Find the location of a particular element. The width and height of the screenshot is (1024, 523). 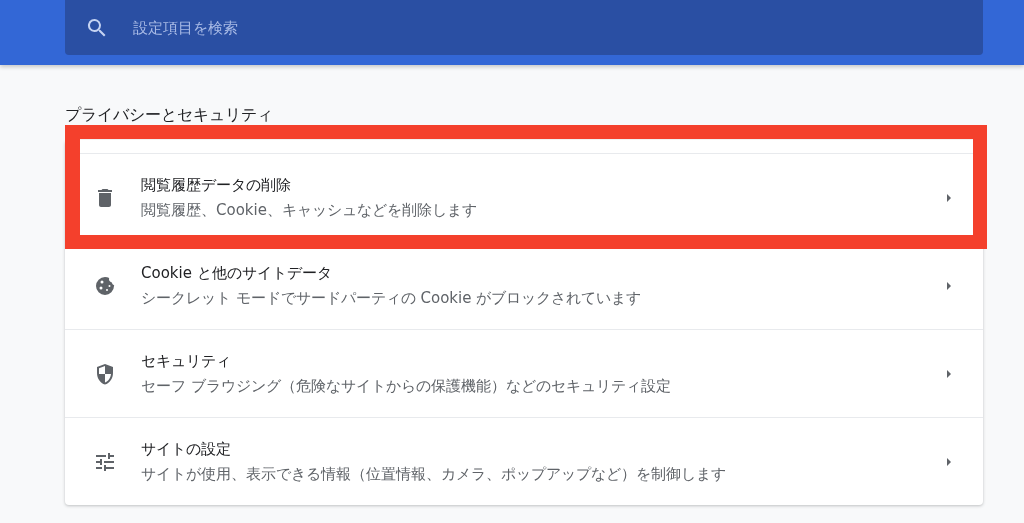

row-description: サイトが使用、表示できる情報（位置情報、カメラ、ポップアップなど）を制御します is located at coordinates (434, 474).